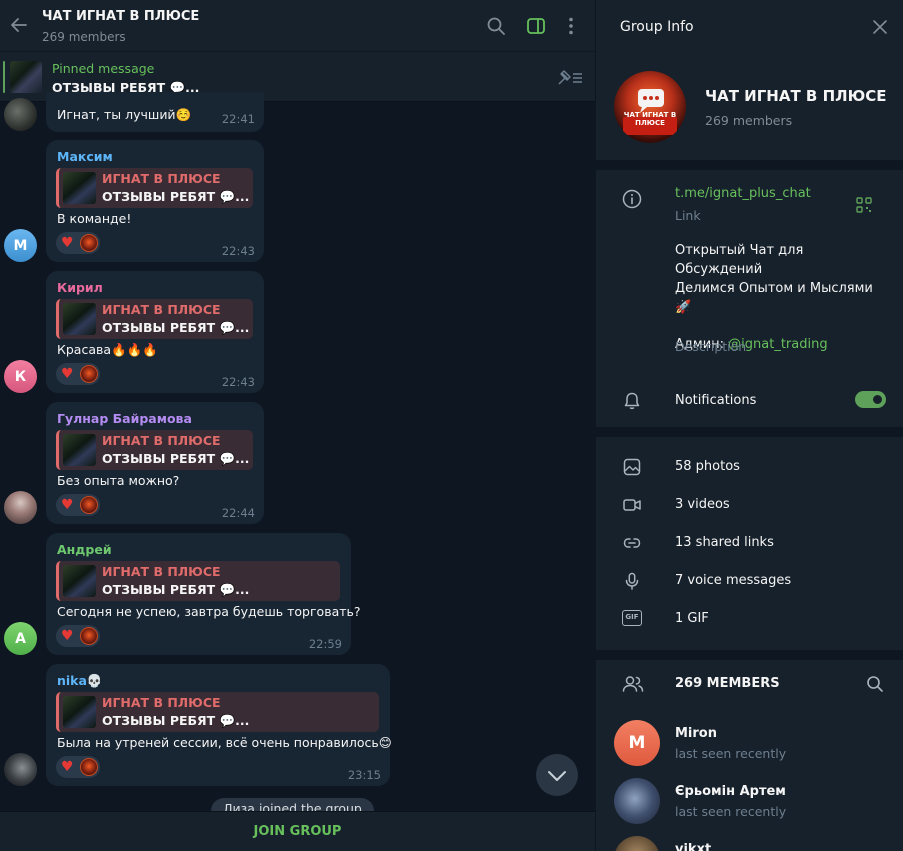 This screenshot has height=851, width=903. I want to click on message-author: Максим, so click(85, 156).